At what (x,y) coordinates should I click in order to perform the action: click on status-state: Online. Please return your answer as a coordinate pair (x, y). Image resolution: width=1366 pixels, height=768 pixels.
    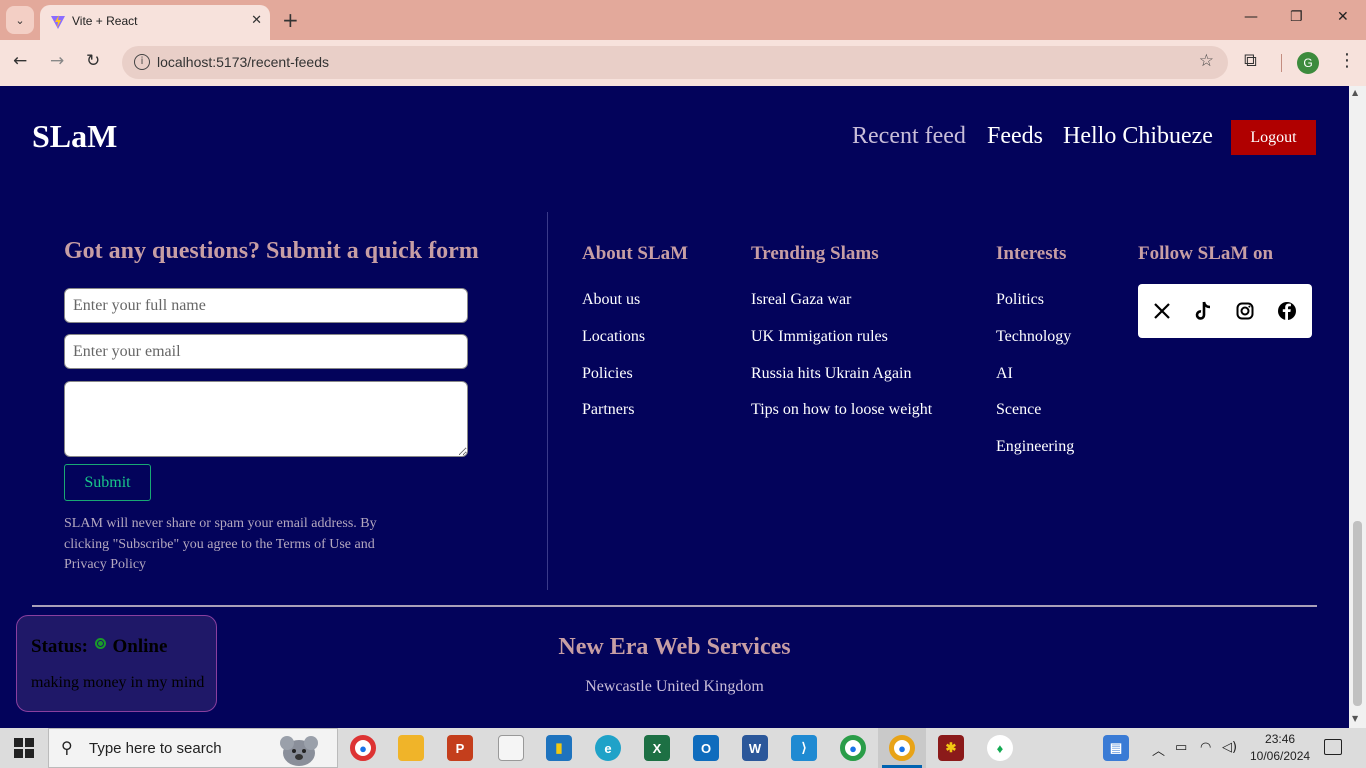
    Looking at the image, I should click on (140, 646).